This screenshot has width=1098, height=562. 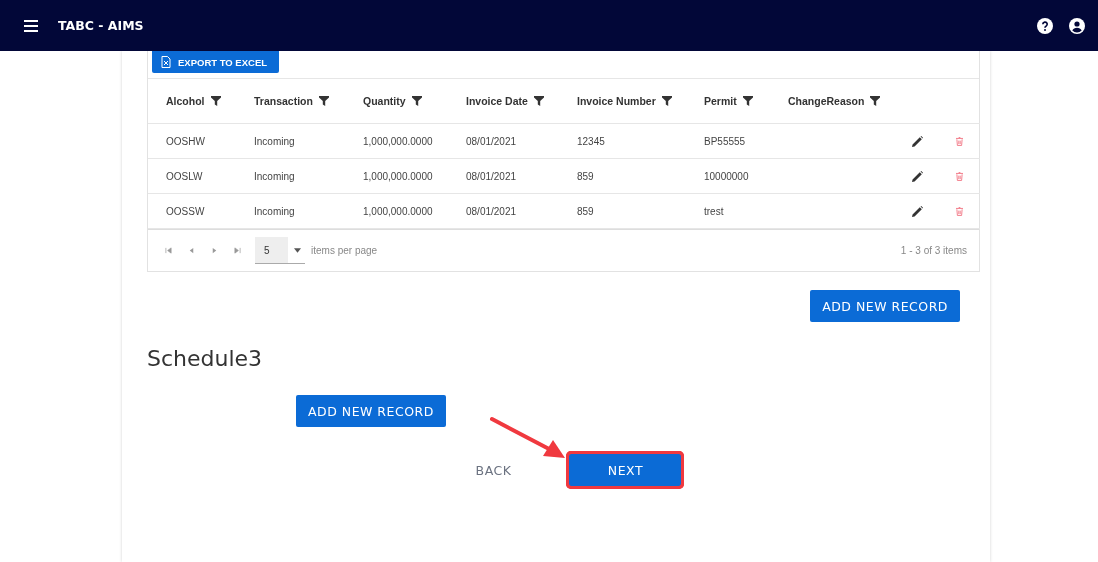 What do you see at coordinates (714, 211) in the screenshot?
I see `table-cell: trest` at bounding box center [714, 211].